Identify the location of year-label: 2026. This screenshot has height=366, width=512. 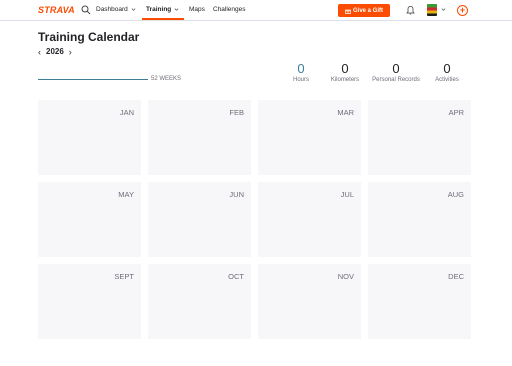
(55, 51).